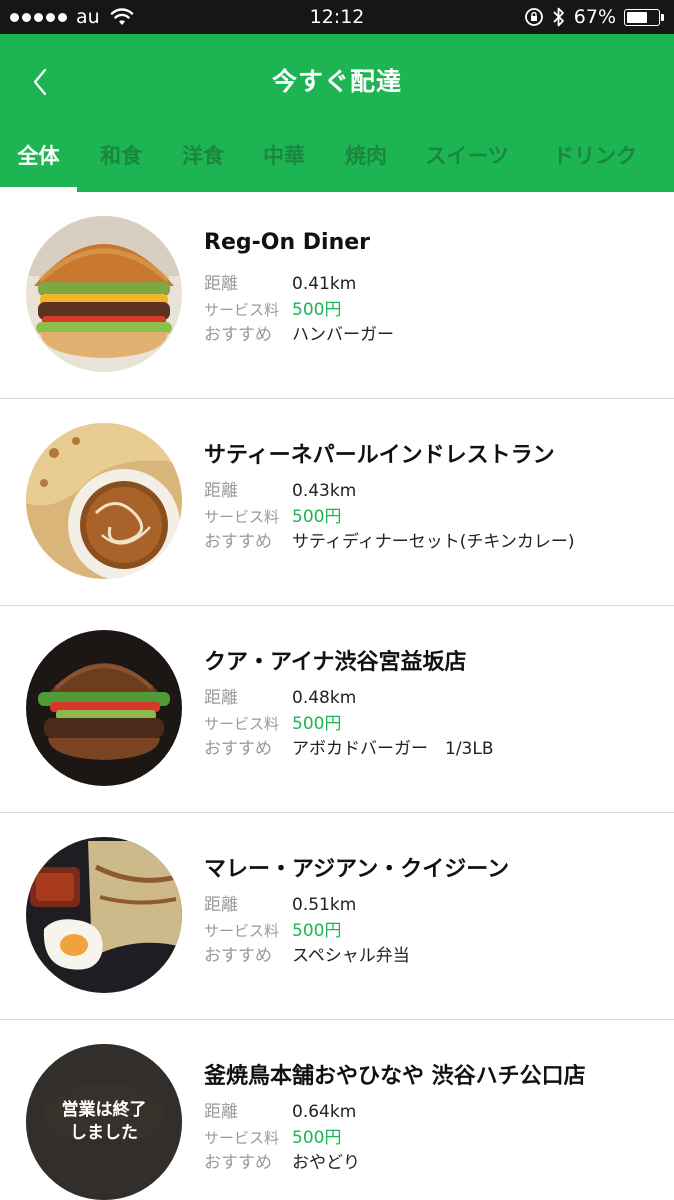 Image resolution: width=674 pixels, height=1200 pixels. What do you see at coordinates (324, 491) in the screenshot?
I see `distance-value: 0.43km` at bounding box center [324, 491].